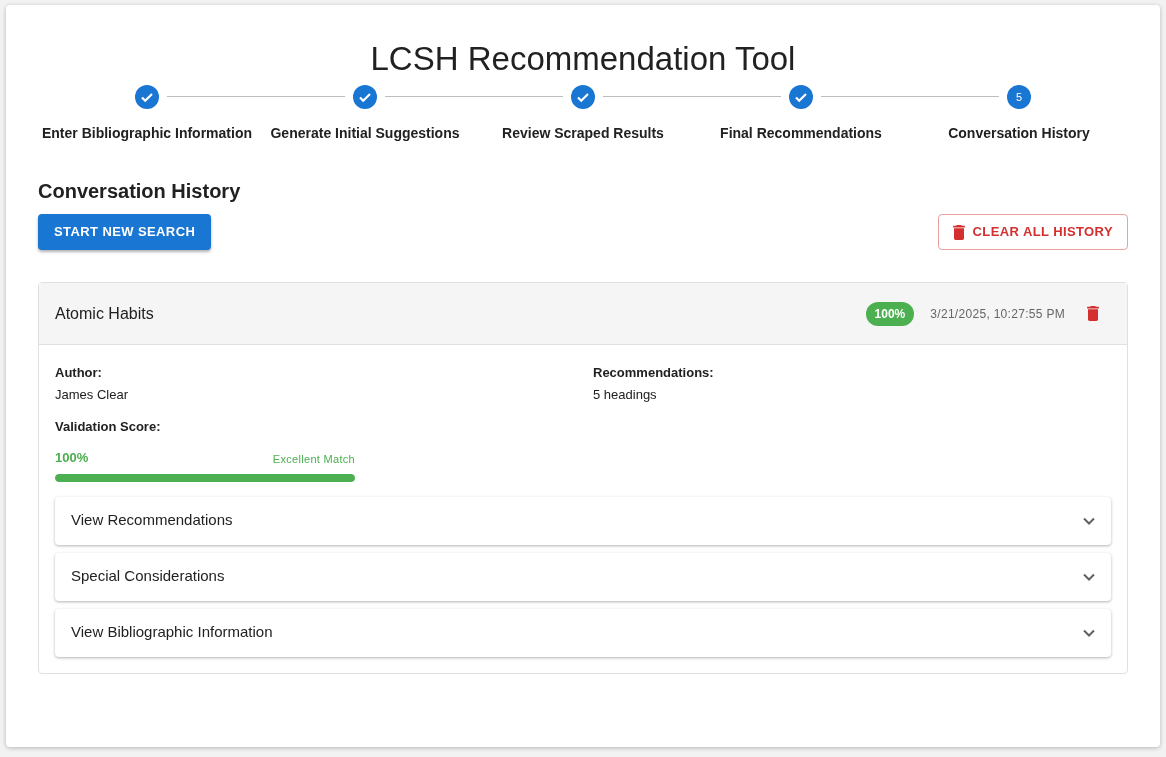  Describe the element at coordinates (105, 313) in the screenshot. I see `history-title: Atomic Habits` at that location.